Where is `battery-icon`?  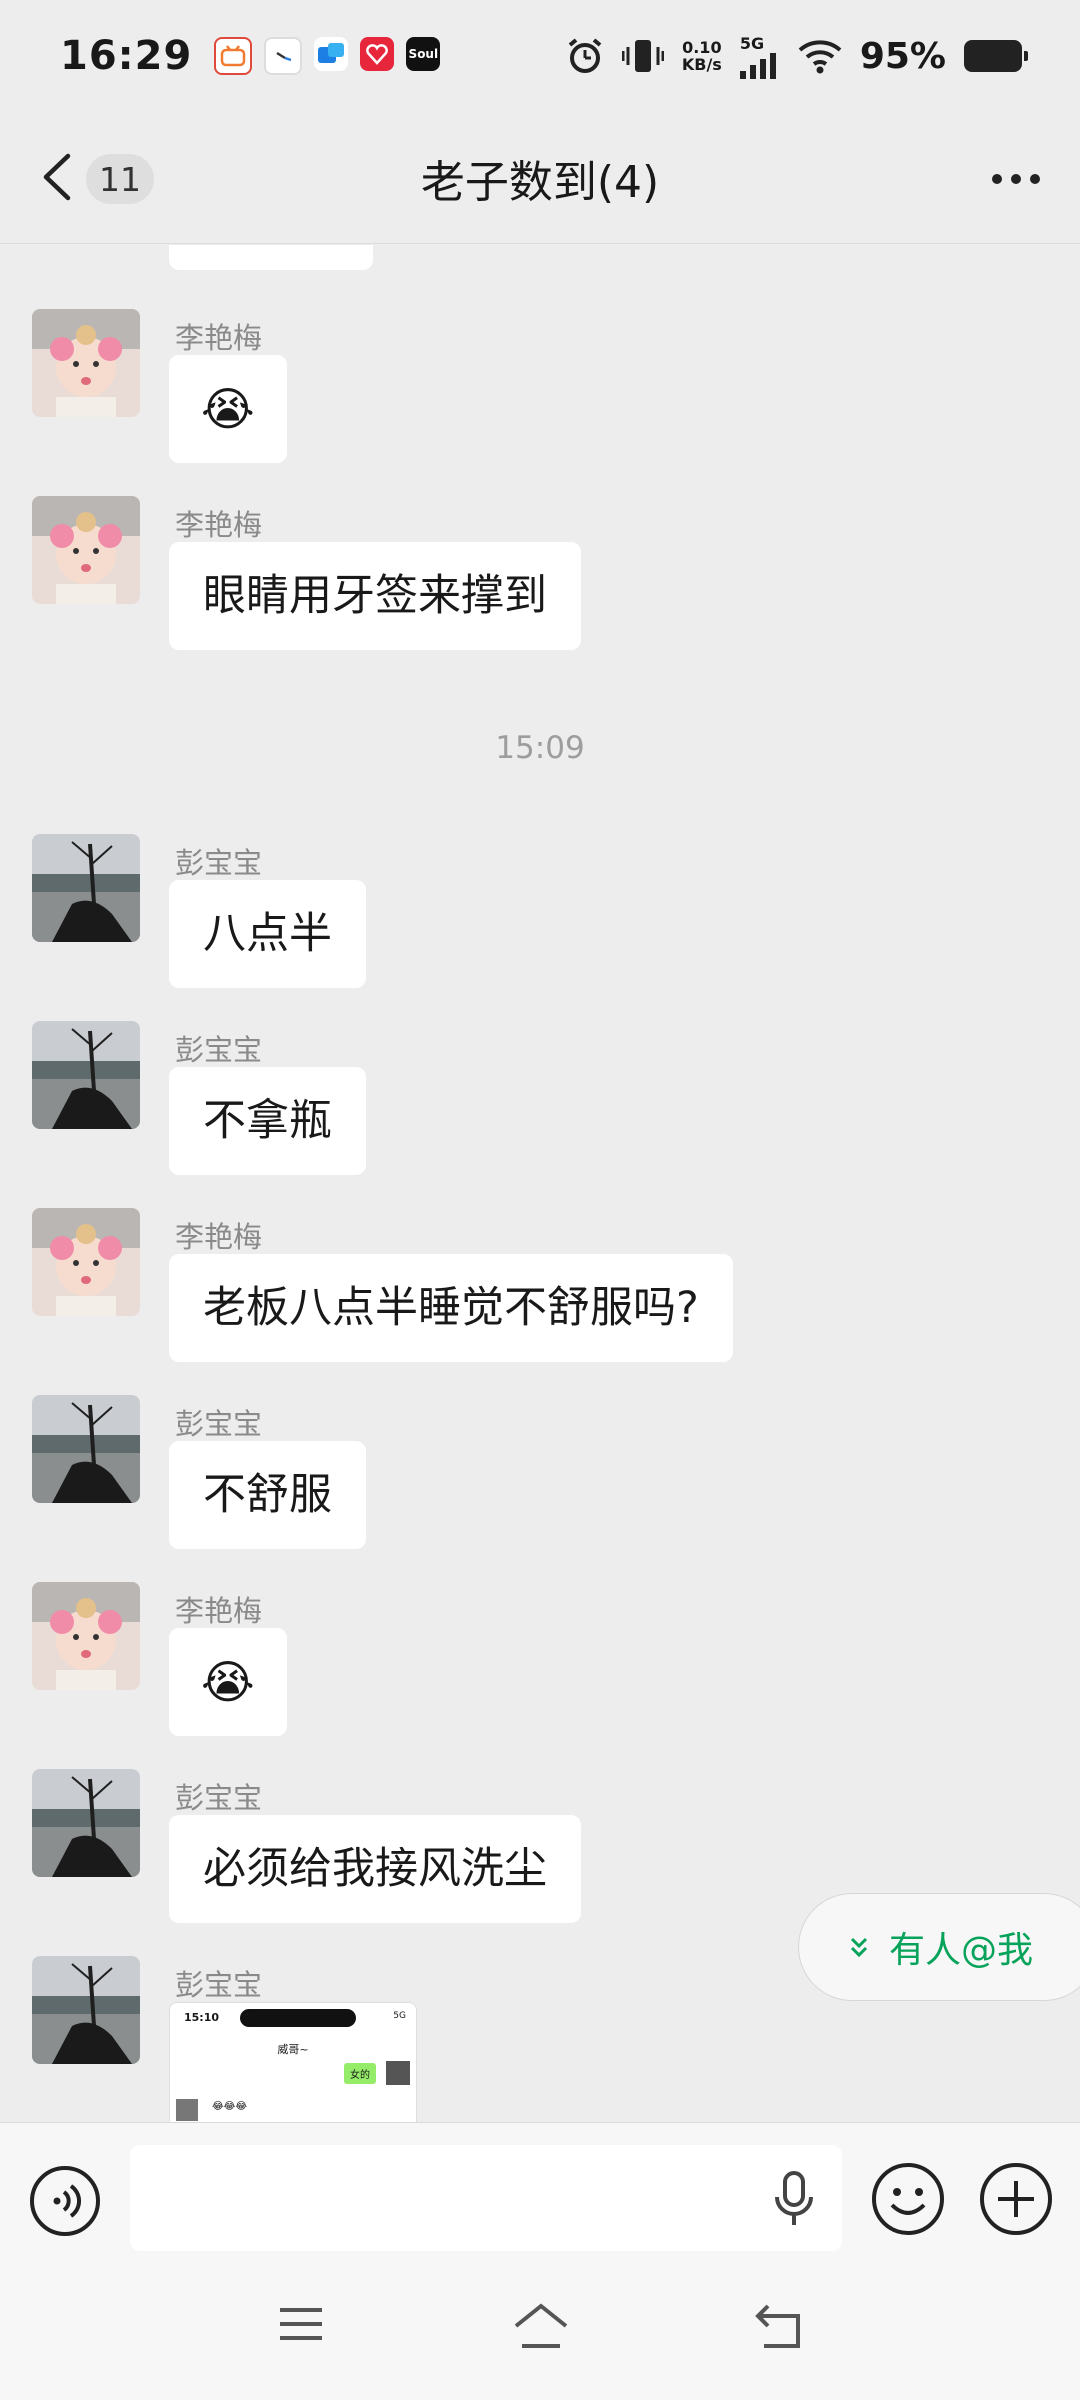 battery-icon is located at coordinates (996, 56).